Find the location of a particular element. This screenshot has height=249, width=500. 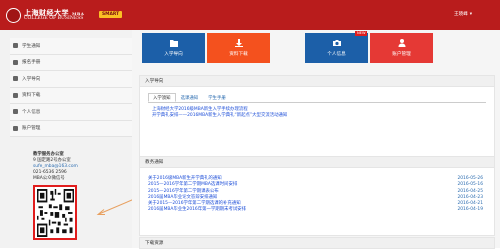

downloads-panel-title: 下载资源 is located at coordinates (317, 243).